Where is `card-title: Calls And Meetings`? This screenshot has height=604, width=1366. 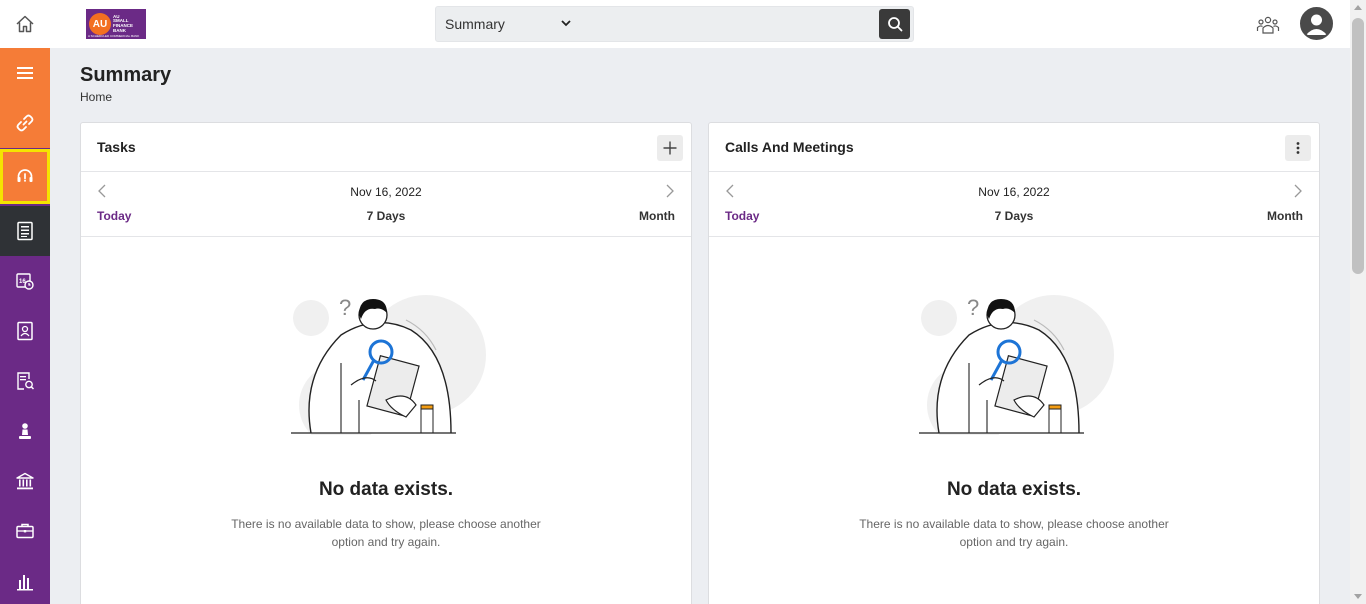 card-title: Calls And Meetings is located at coordinates (789, 147).